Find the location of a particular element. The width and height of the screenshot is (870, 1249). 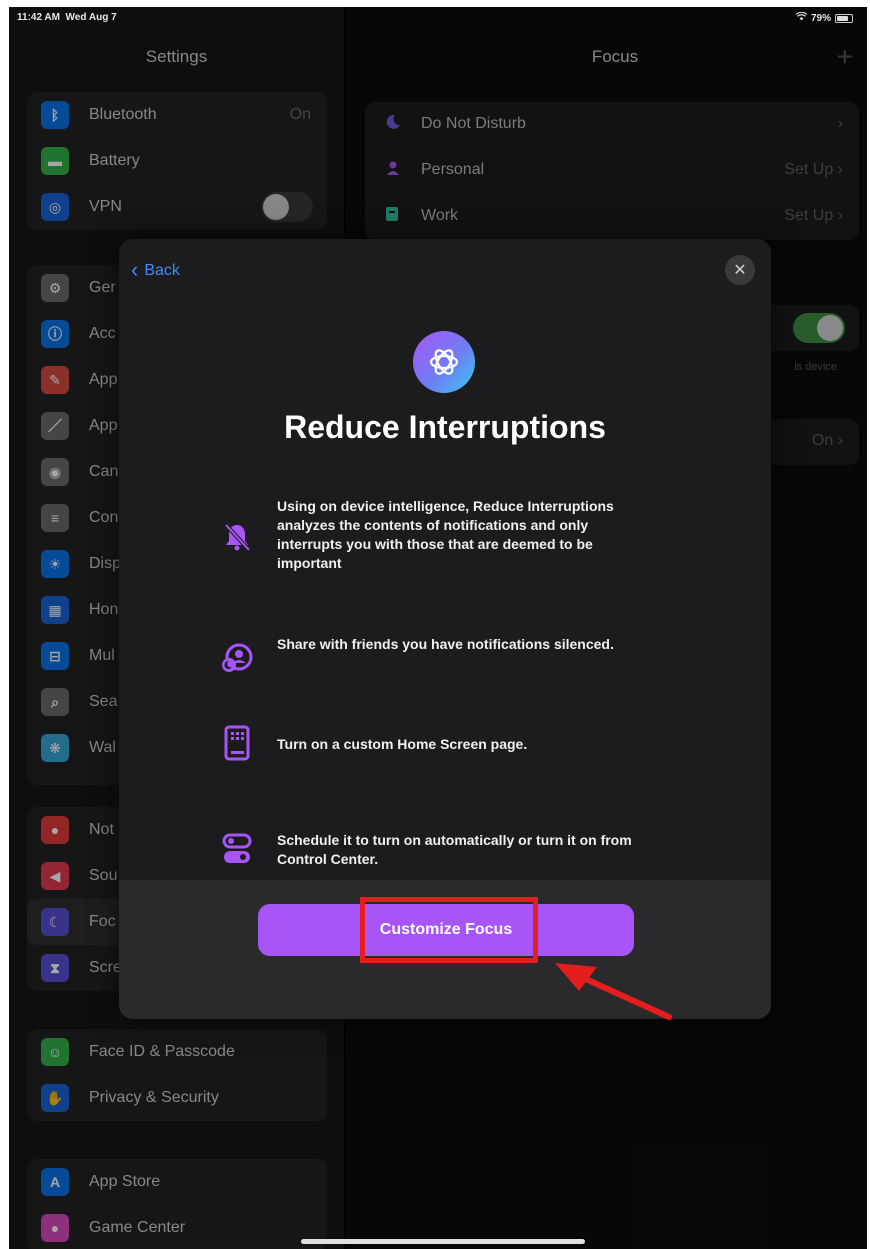

sheet-title: Reduce Interruptions is located at coordinates (445, 427).